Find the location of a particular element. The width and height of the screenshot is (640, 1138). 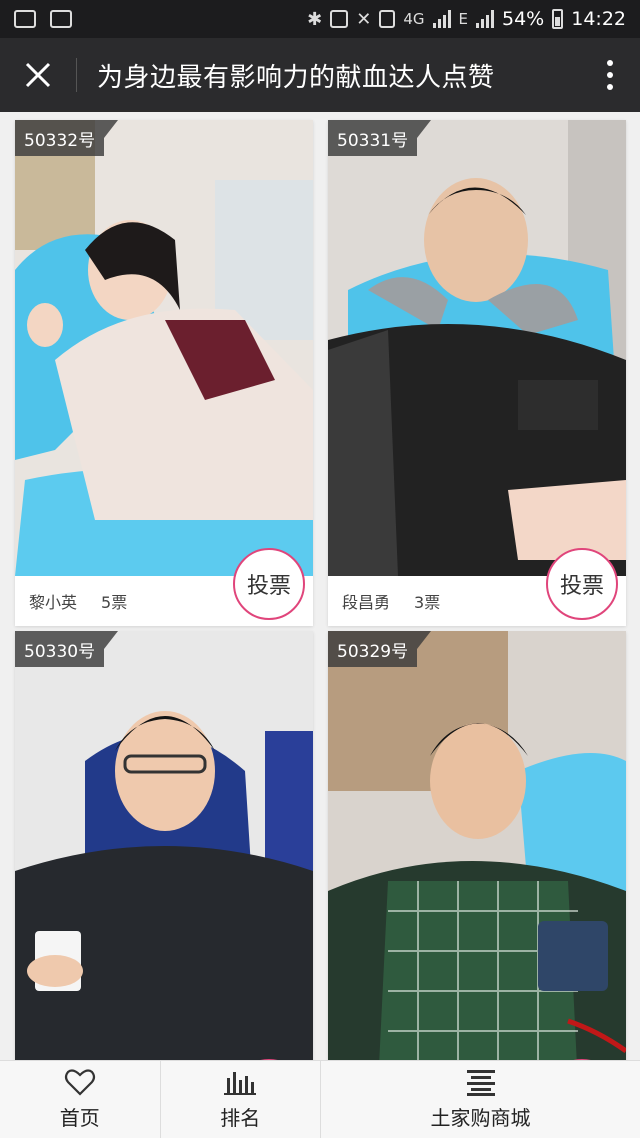

candidate-number: 50331号 is located at coordinates (380, 138).